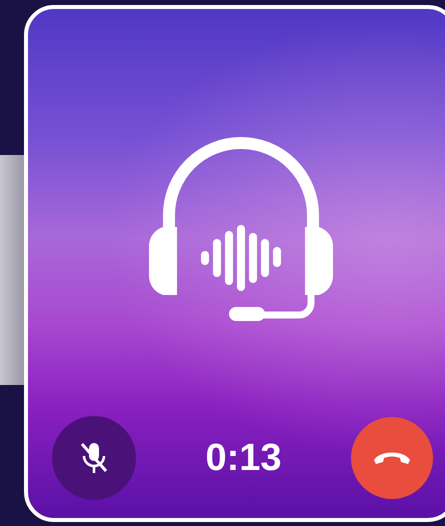 Image resolution: width=445 pixels, height=526 pixels. What do you see at coordinates (392, 458) in the screenshot?
I see `phone-icon` at bounding box center [392, 458].